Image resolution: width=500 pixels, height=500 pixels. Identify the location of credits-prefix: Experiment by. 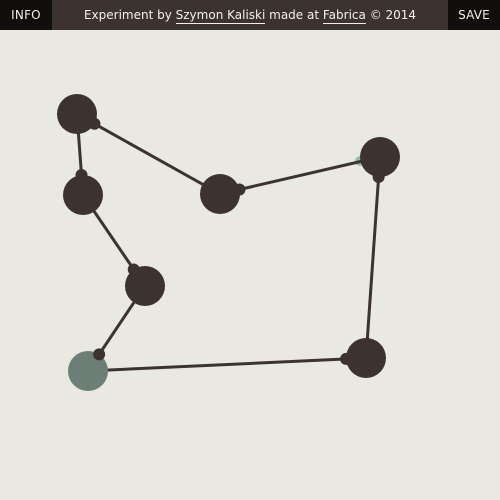
(129, 15).